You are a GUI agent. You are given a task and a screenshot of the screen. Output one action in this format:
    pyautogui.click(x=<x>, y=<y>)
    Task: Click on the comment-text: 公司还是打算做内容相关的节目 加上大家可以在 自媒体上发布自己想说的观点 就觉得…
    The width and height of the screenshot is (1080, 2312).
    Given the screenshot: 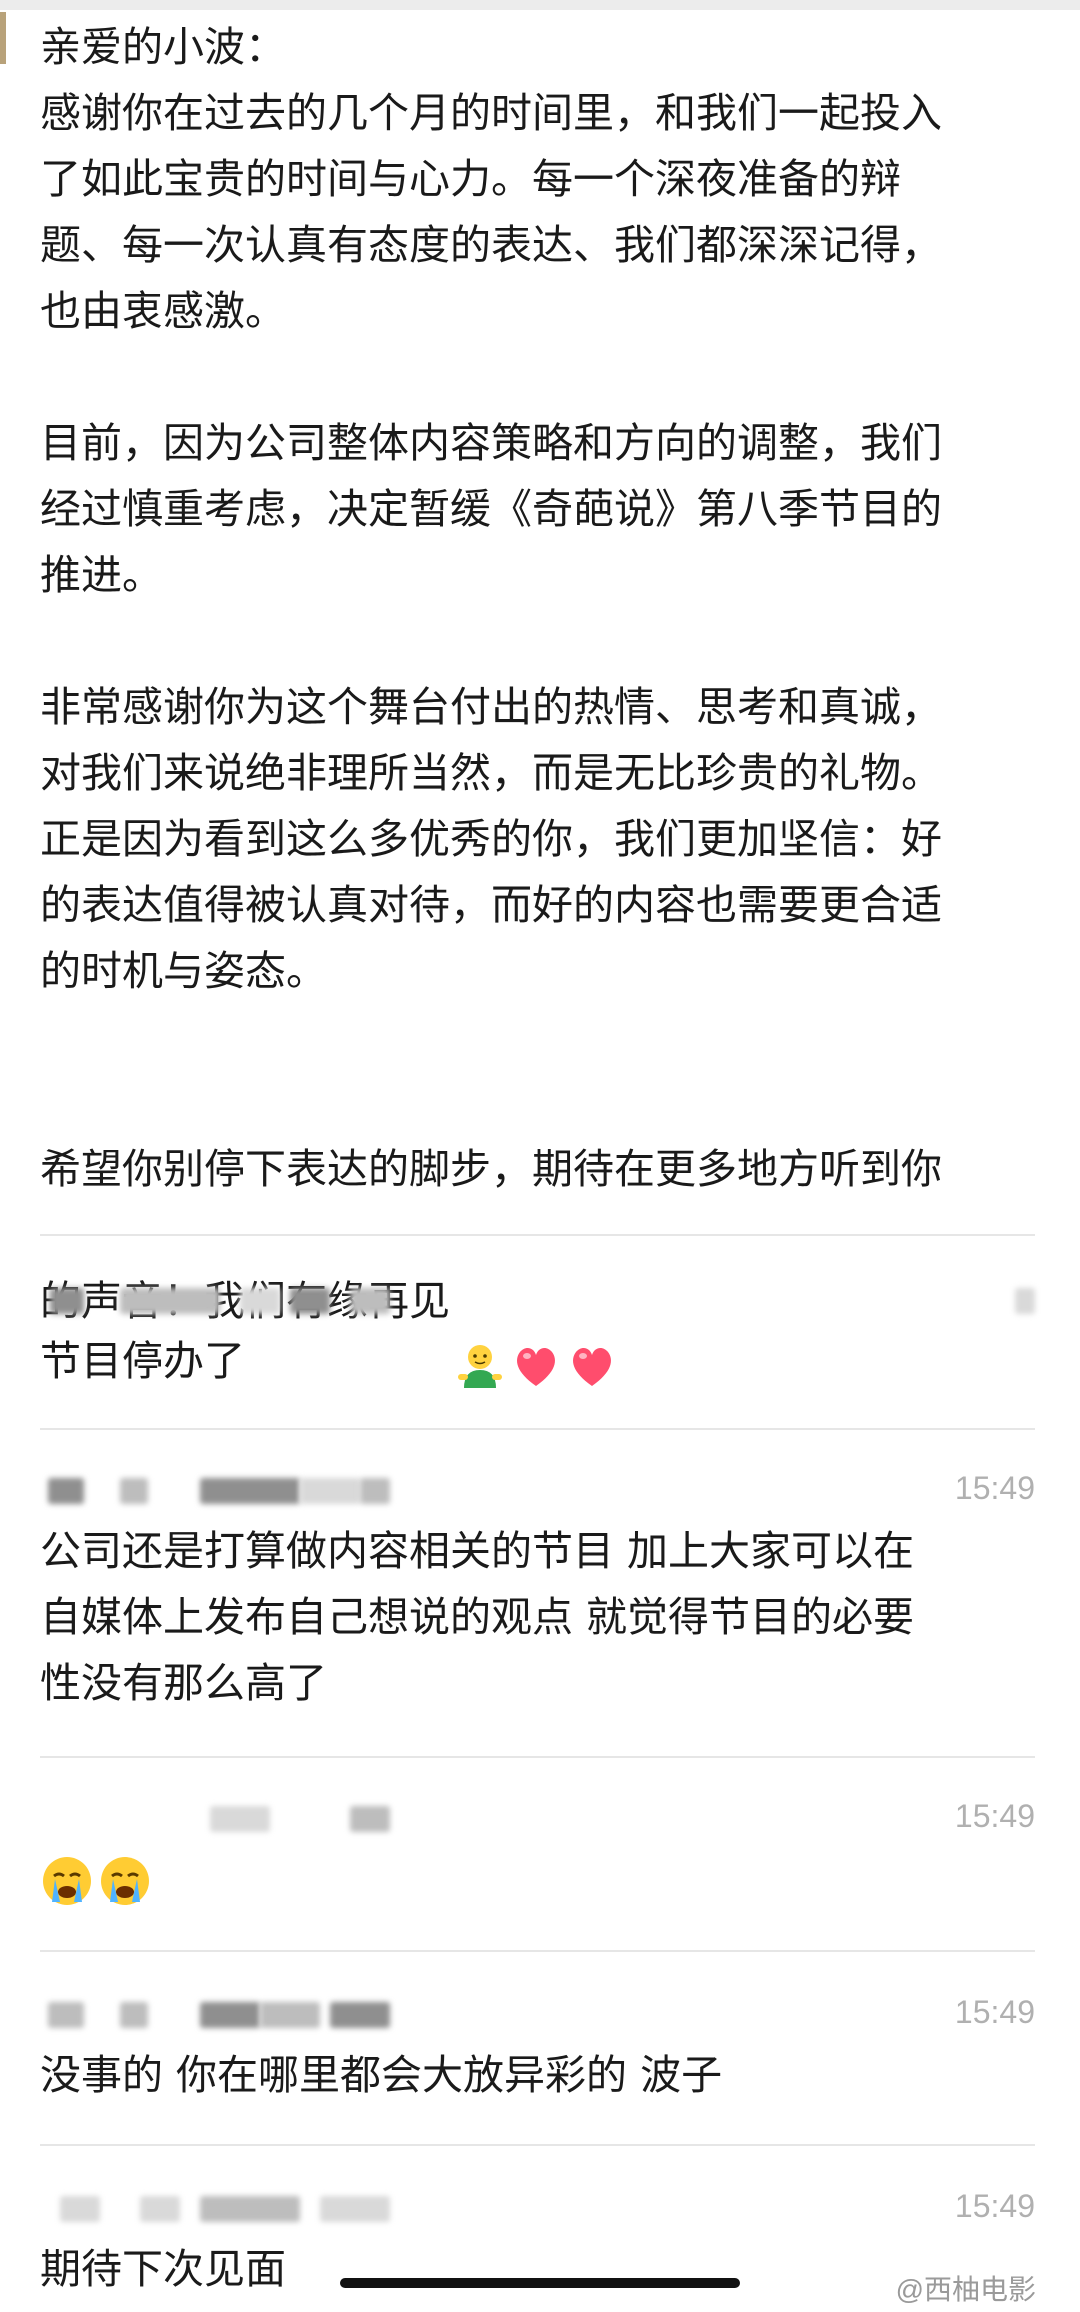 What is the action you would take?
    pyautogui.click(x=477, y=1617)
    